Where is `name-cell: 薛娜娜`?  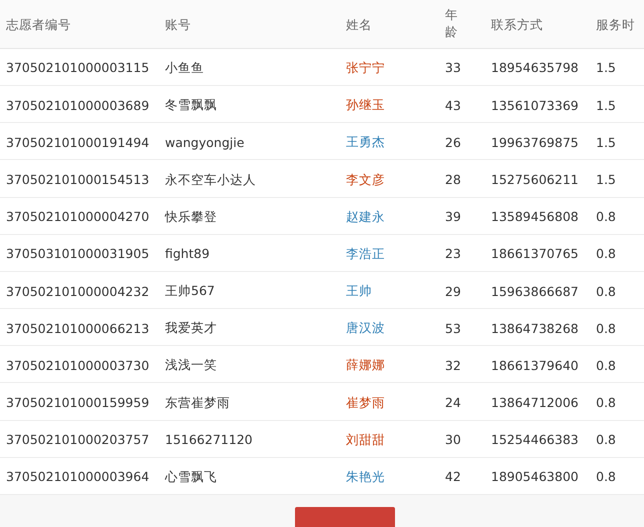 name-cell: 薛娜娜 is located at coordinates (365, 364).